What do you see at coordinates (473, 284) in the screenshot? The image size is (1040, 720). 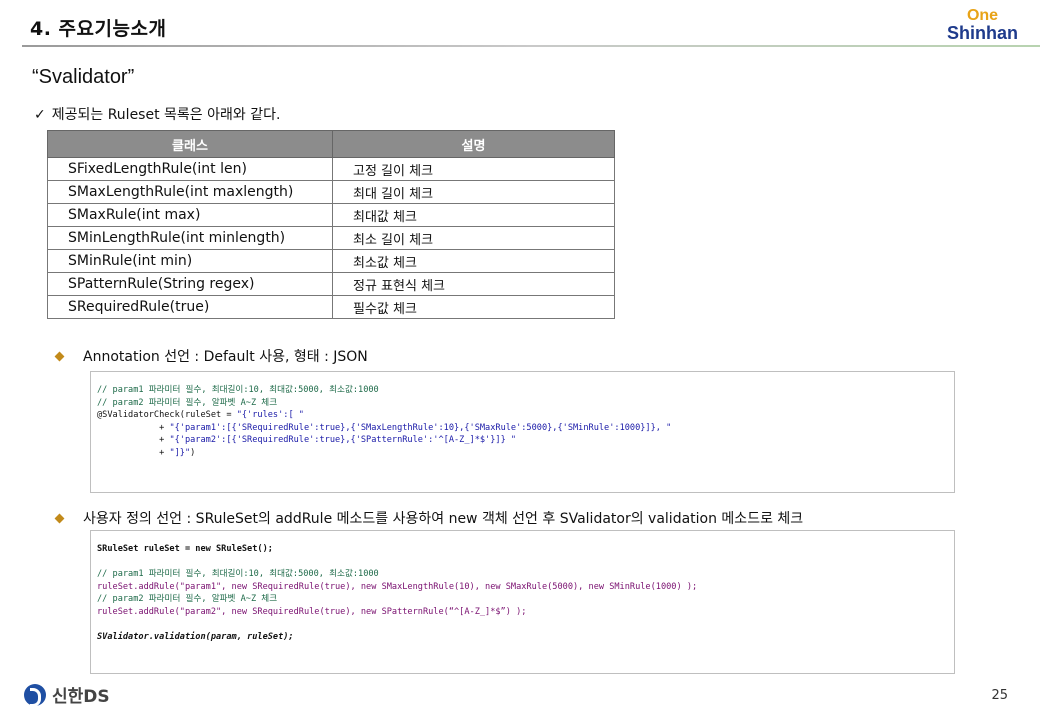 I see `rule-description-cell: 정규 표현식 체크` at bounding box center [473, 284].